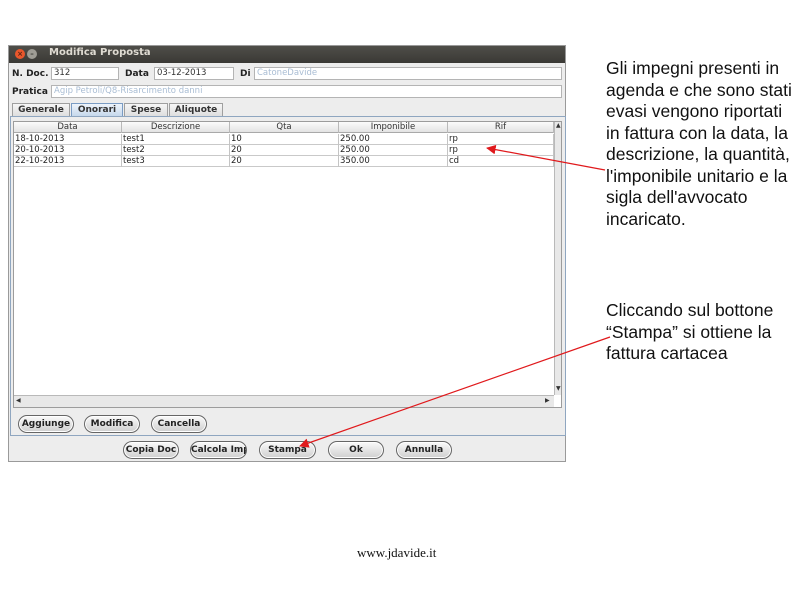  I want to click on cell-data: 18-10-2013, so click(68, 139).